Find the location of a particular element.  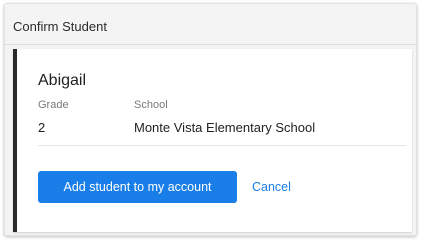

student-name: Abigail is located at coordinates (62, 80).